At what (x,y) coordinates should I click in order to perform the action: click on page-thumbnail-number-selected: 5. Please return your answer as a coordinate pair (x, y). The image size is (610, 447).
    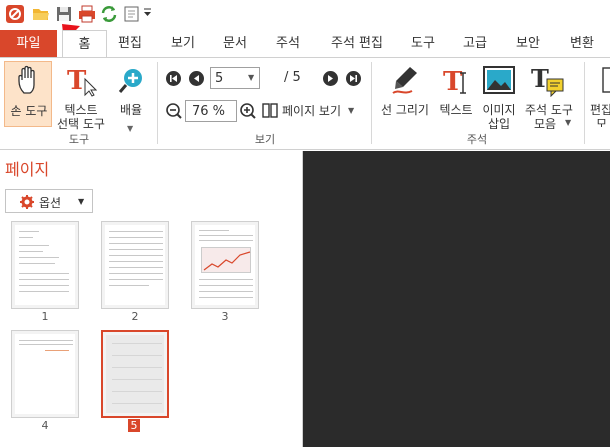
    Looking at the image, I should click on (134, 425).